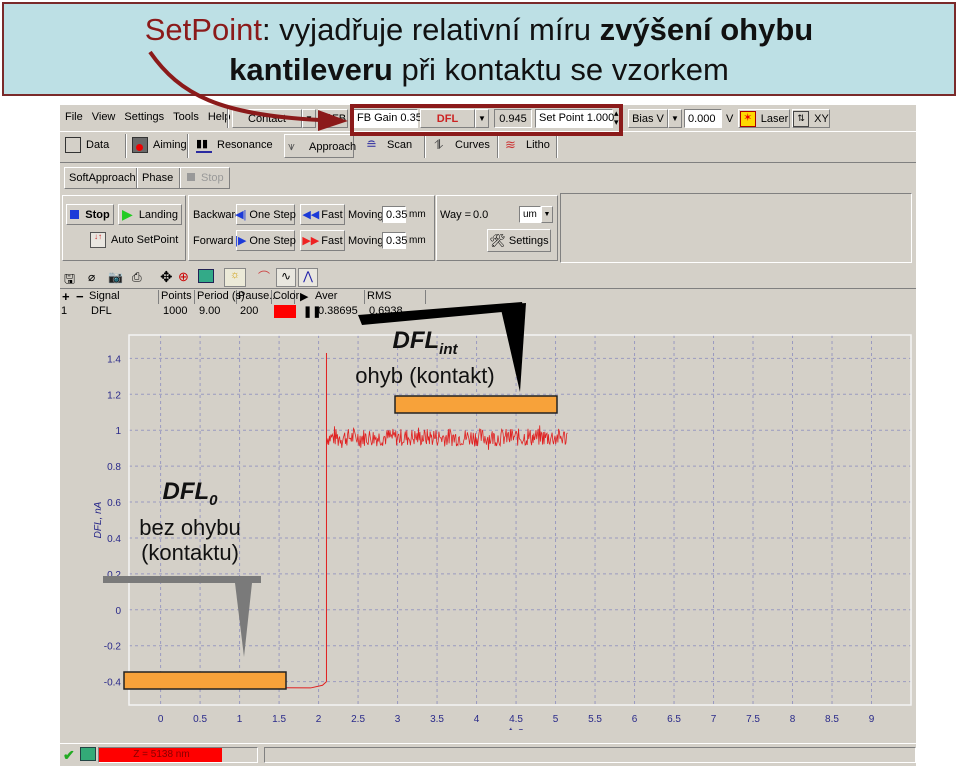 This screenshot has width=960, height=766. What do you see at coordinates (157, 178) in the screenshot?
I see `subtab-phase: Phase` at bounding box center [157, 178].